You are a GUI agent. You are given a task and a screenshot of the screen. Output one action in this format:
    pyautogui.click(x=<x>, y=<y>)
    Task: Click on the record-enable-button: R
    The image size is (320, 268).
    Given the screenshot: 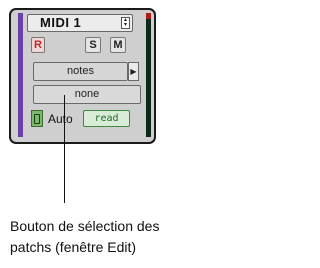 What is the action you would take?
    pyautogui.click(x=38, y=45)
    